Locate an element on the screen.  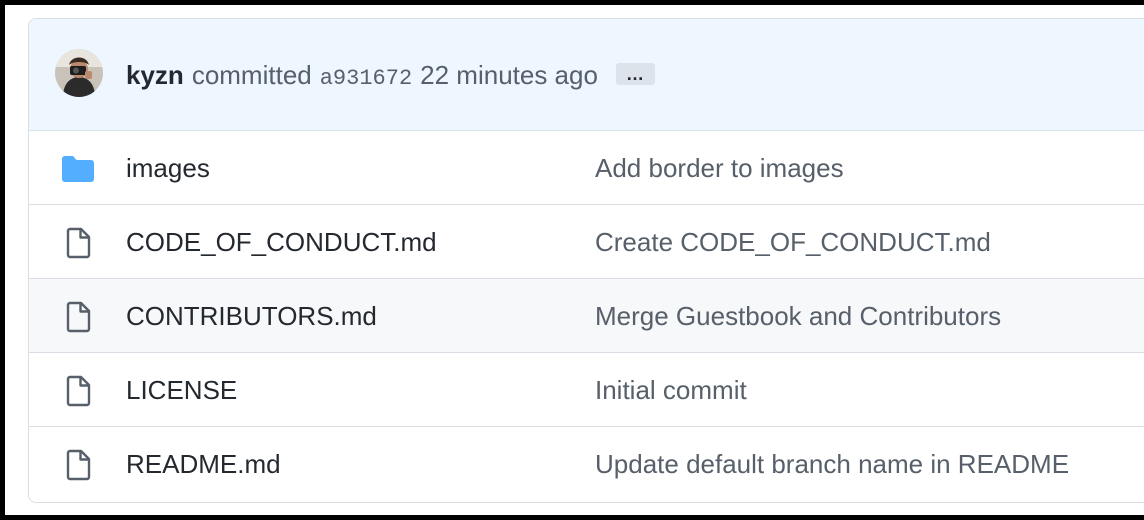
commit-message-link: Initial commit is located at coordinates (671, 390).